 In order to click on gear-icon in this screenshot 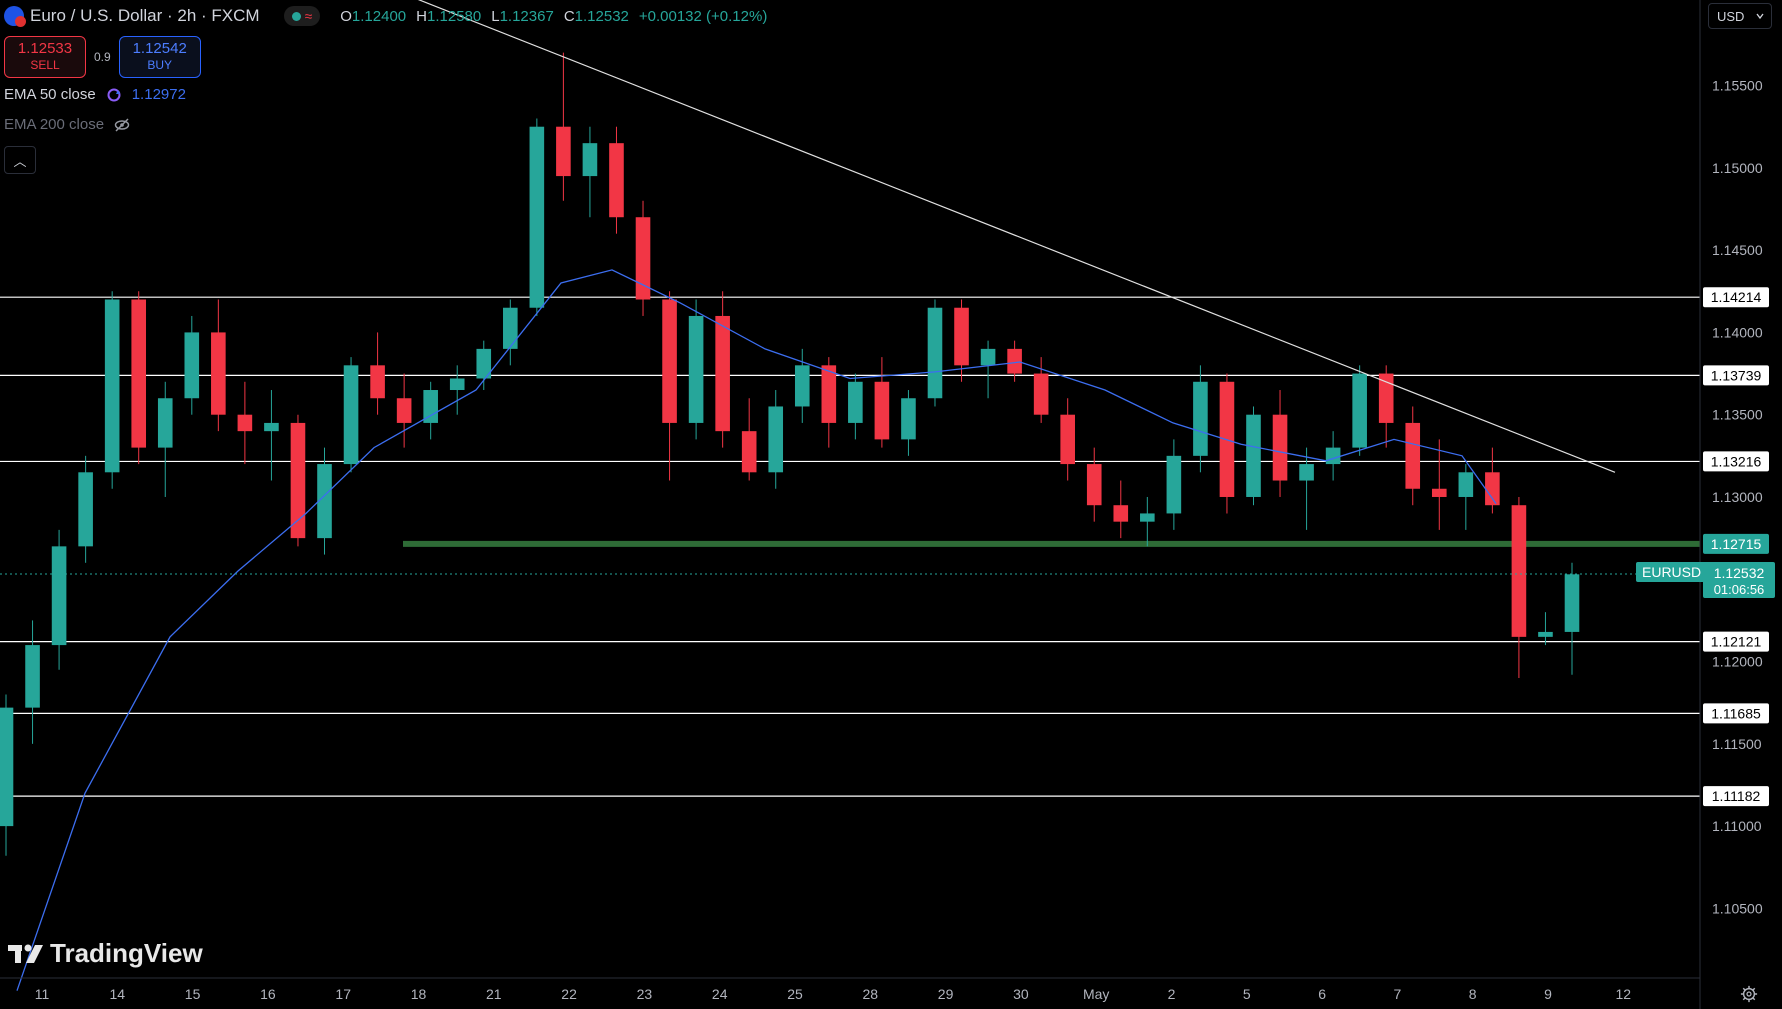, I will do `click(1749, 994)`.